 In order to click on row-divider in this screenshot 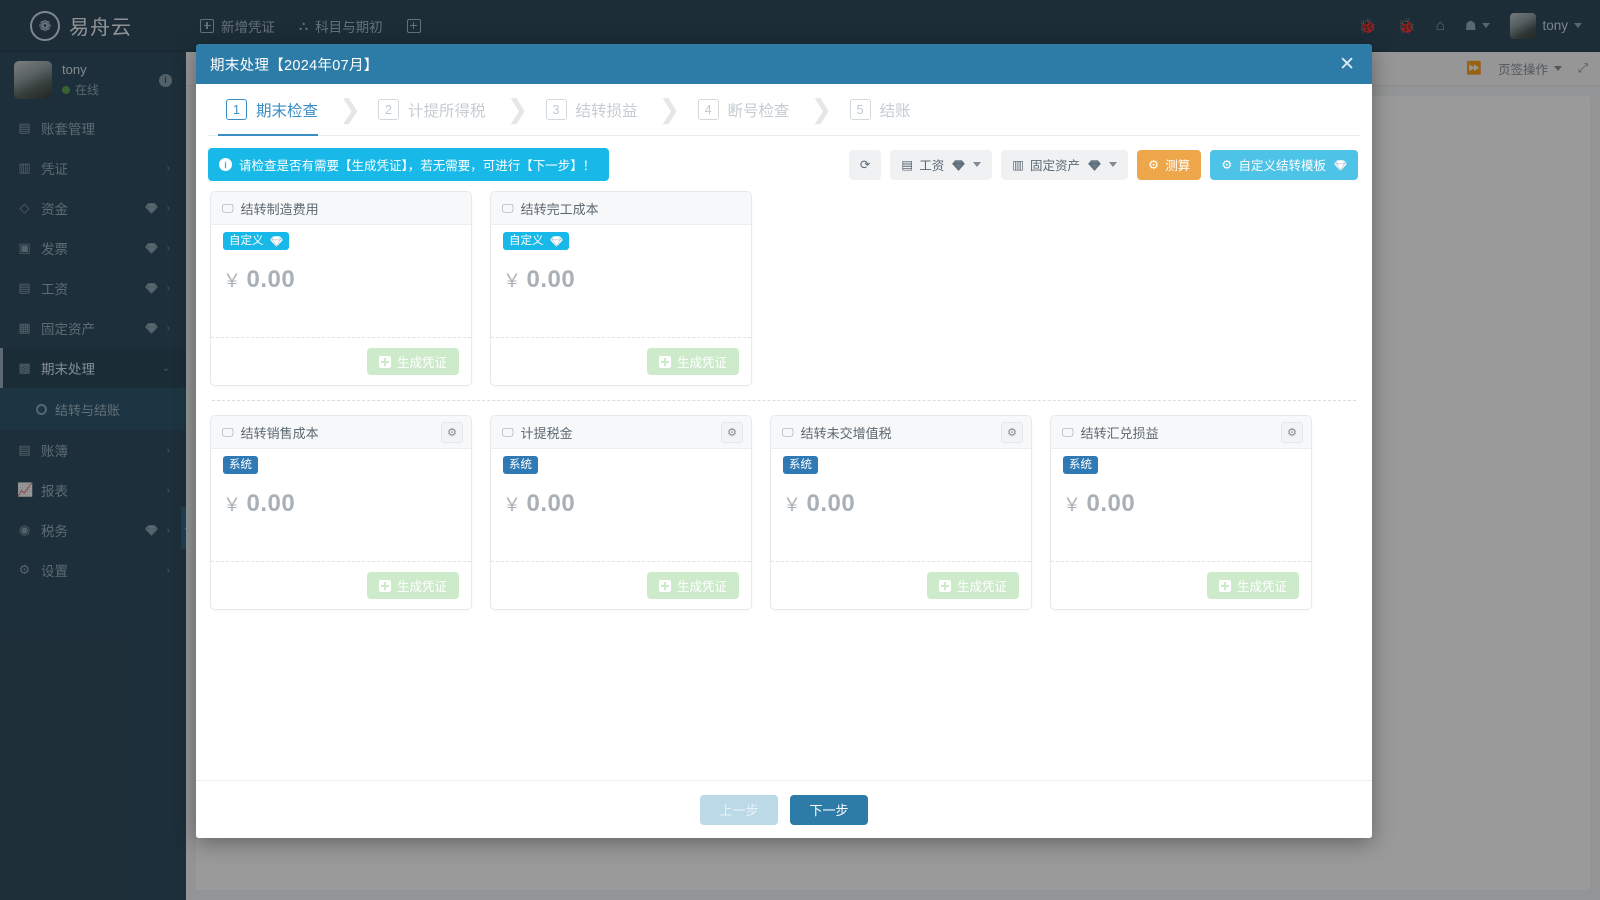, I will do `click(784, 400)`.